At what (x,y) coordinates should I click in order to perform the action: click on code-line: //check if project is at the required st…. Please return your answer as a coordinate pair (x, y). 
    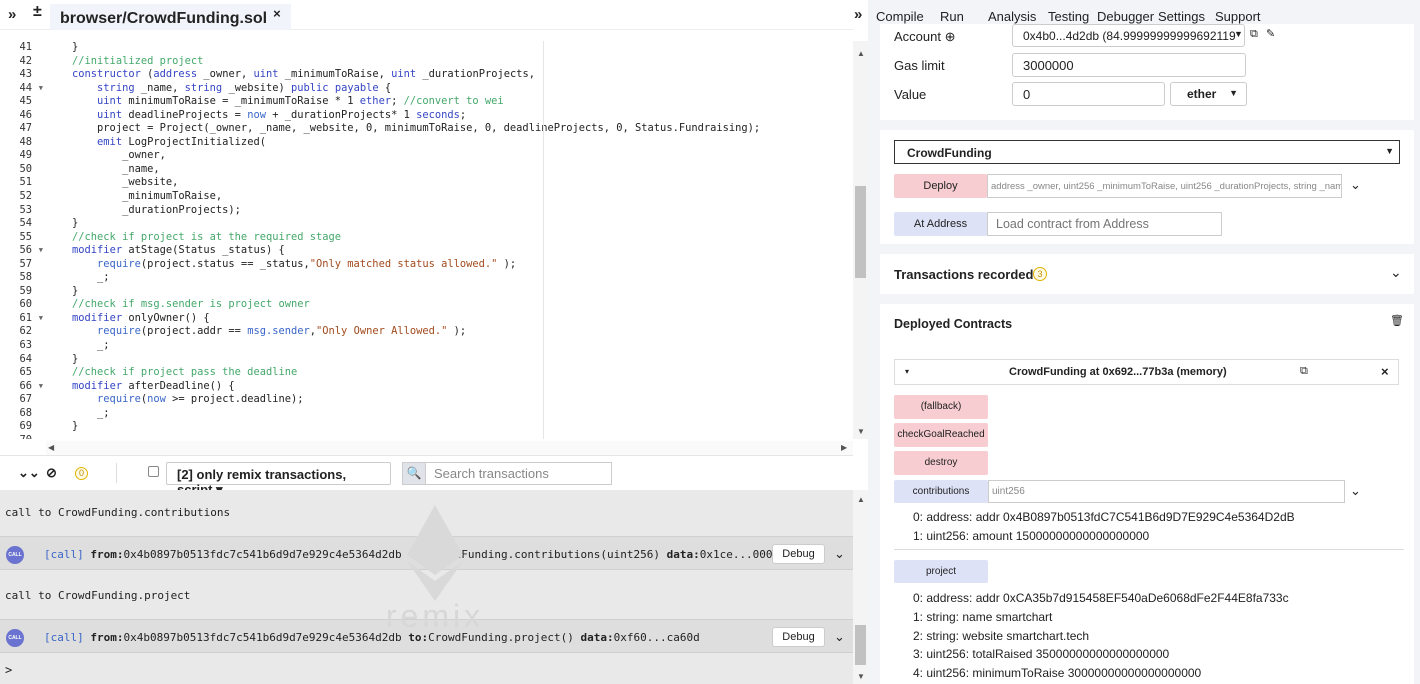
    Looking at the image, I should click on (447, 238).